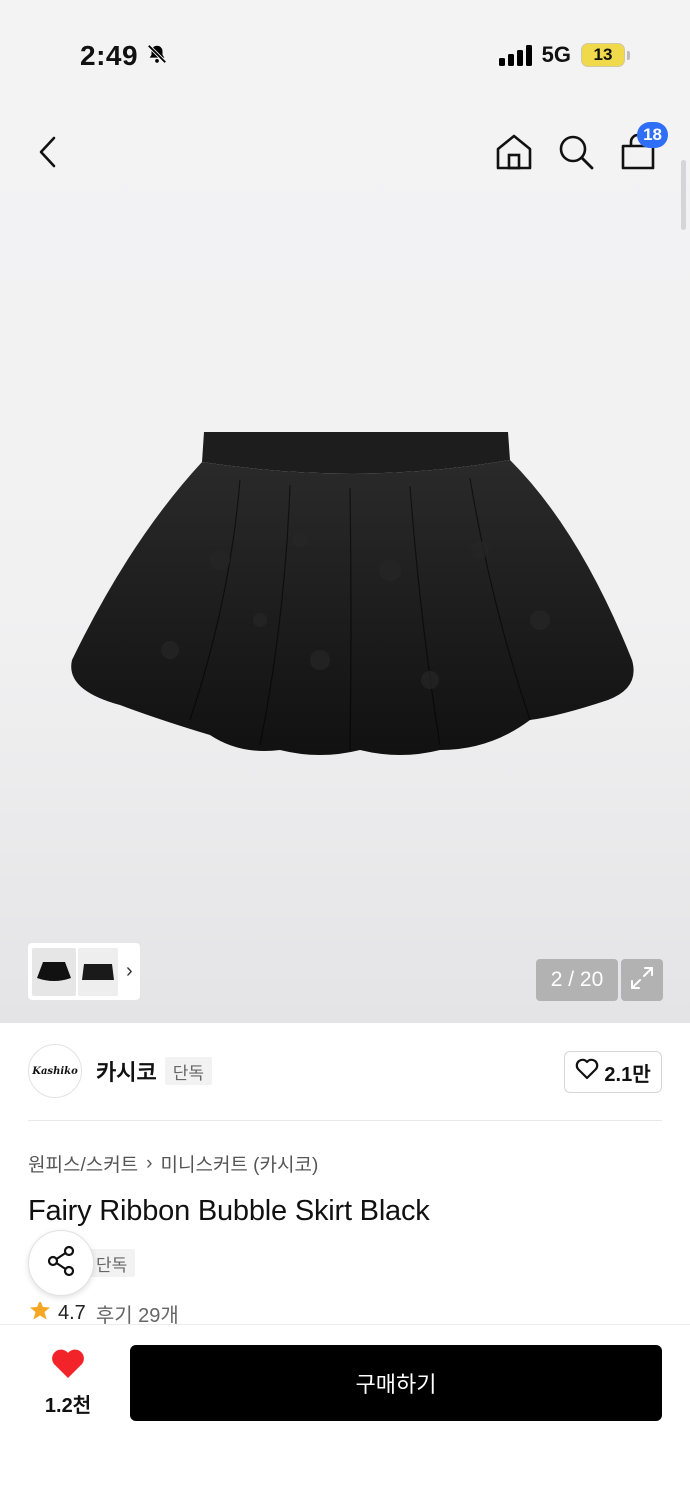  I want to click on battery-level: 13, so click(603, 55).